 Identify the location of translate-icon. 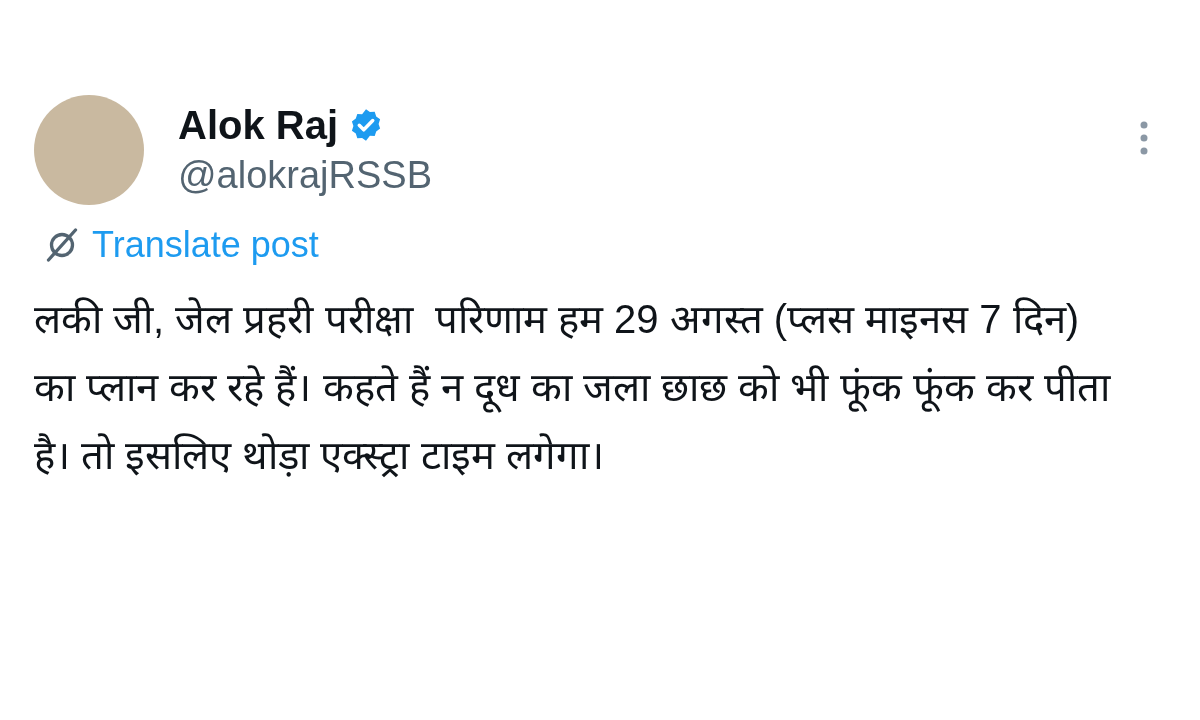
(62, 245).